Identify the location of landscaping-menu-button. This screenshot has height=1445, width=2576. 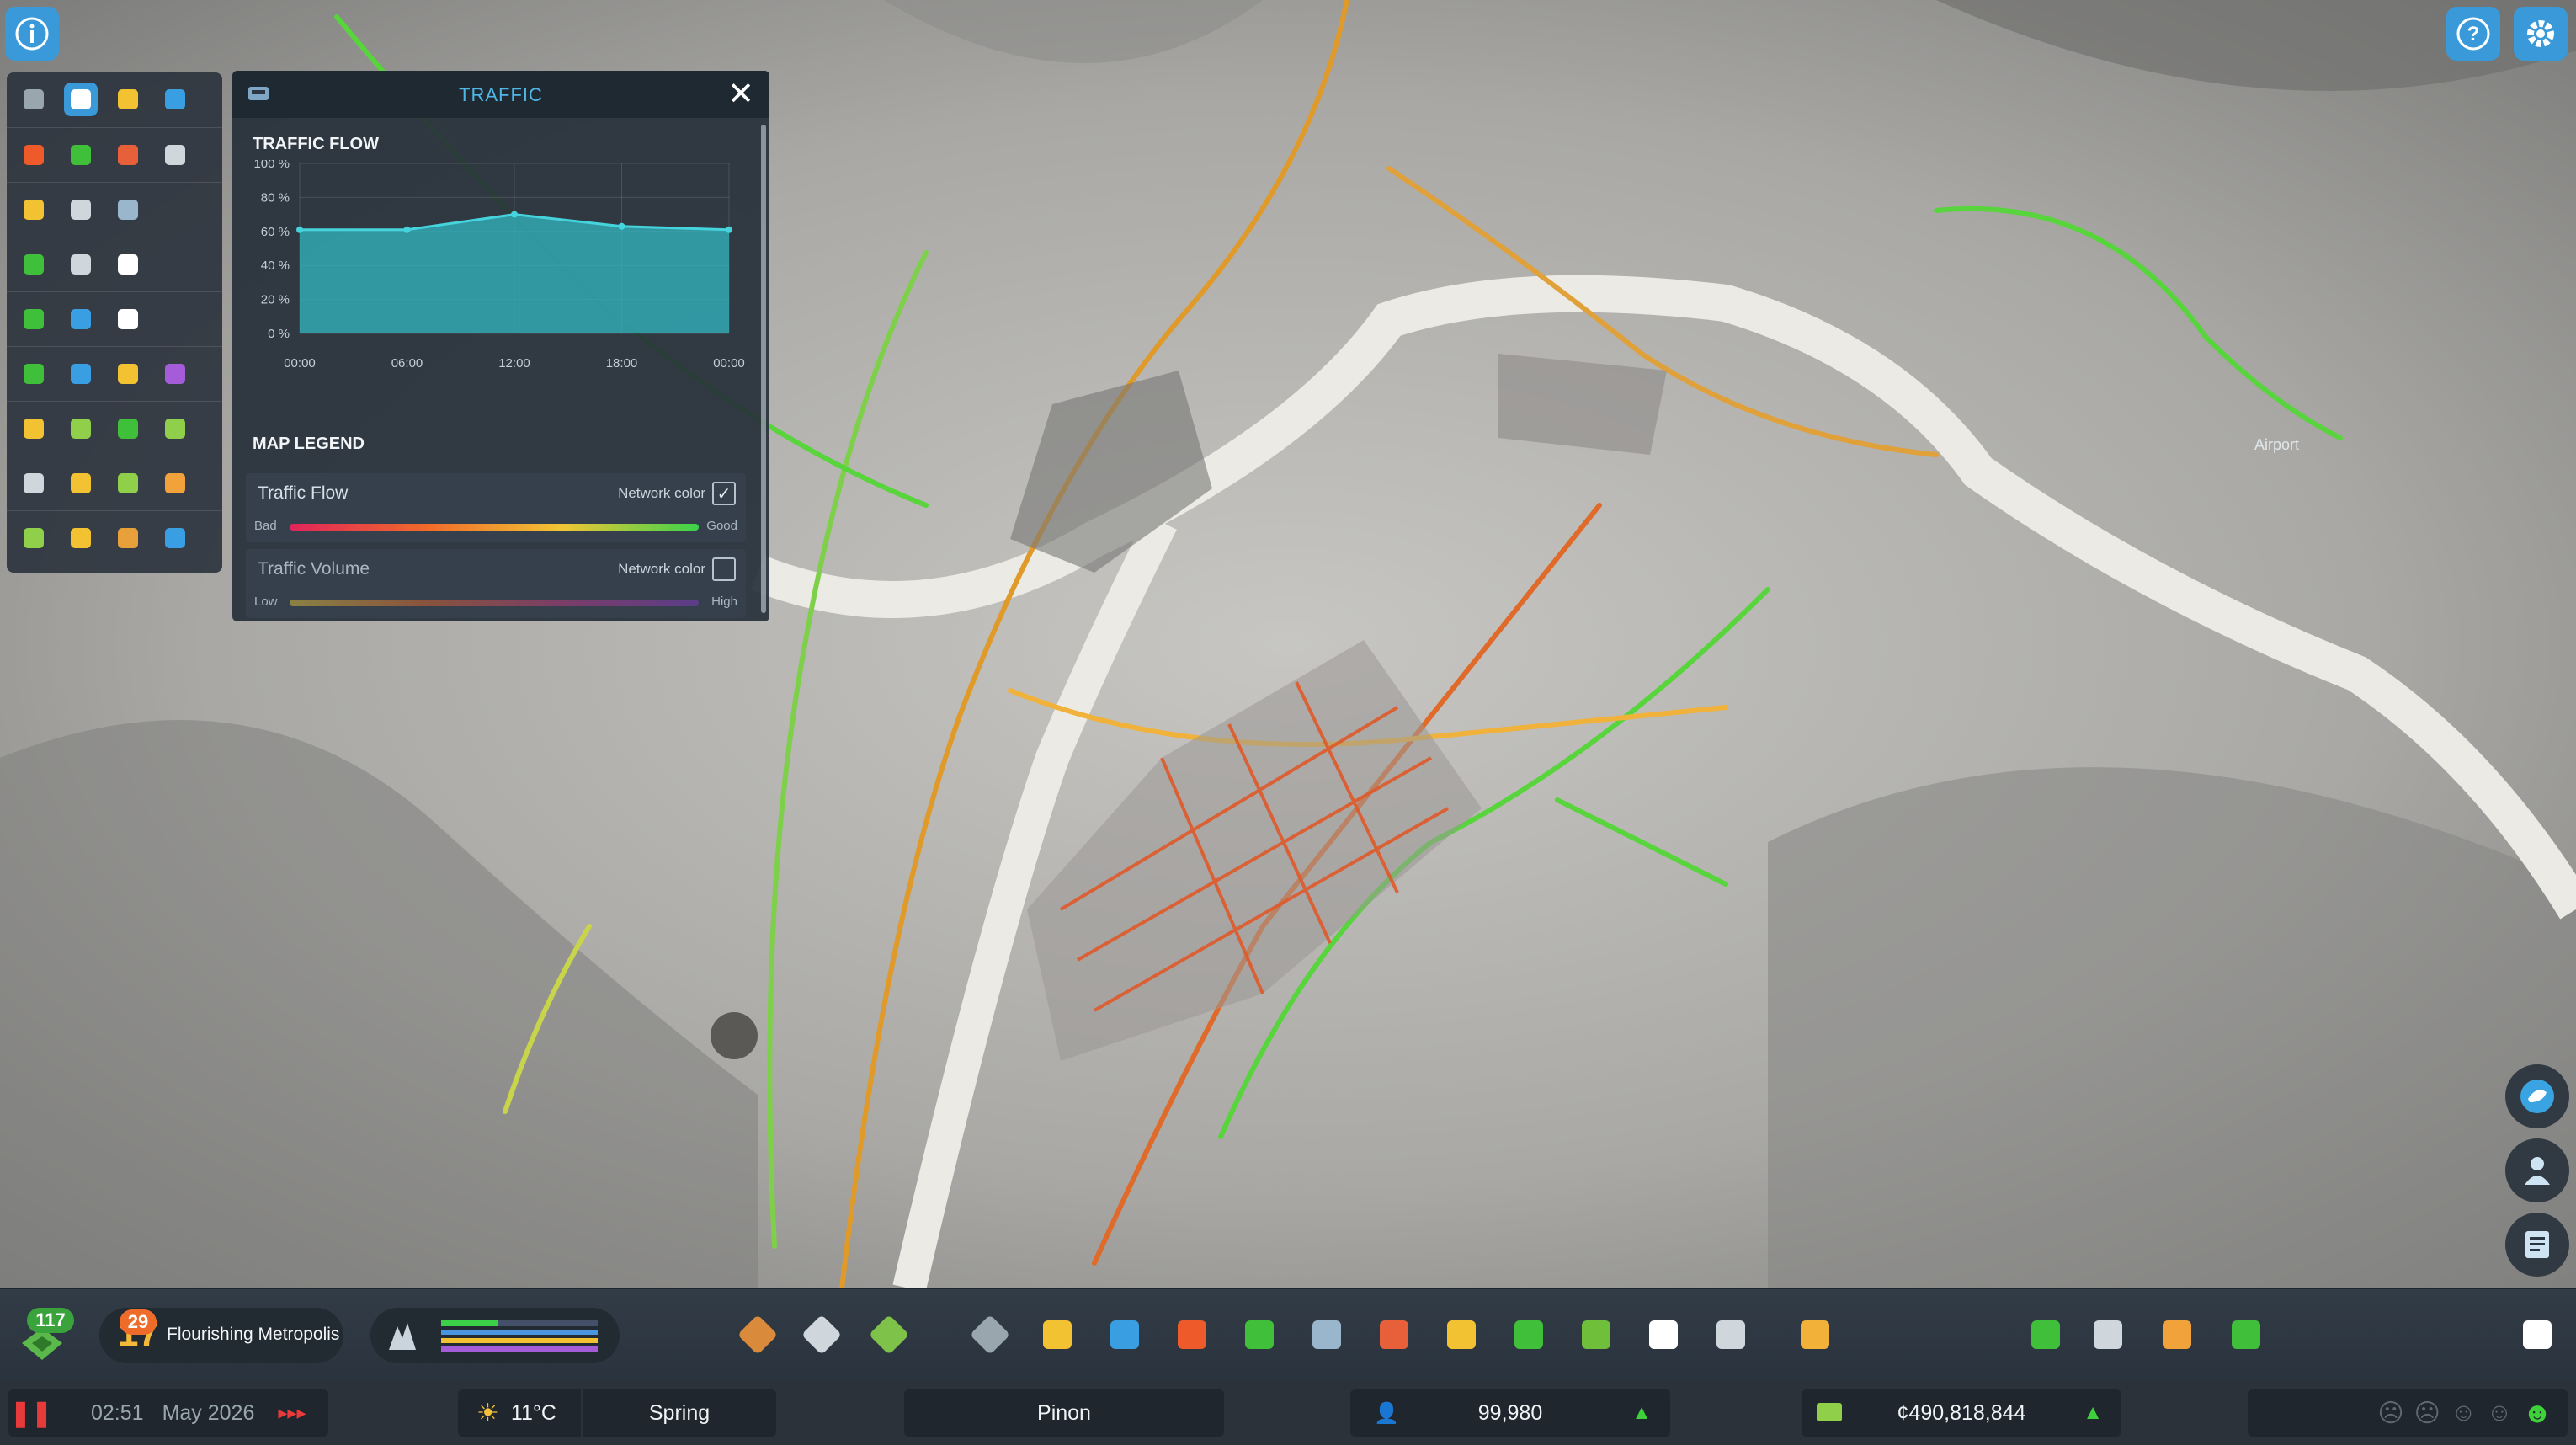
(889, 1335).